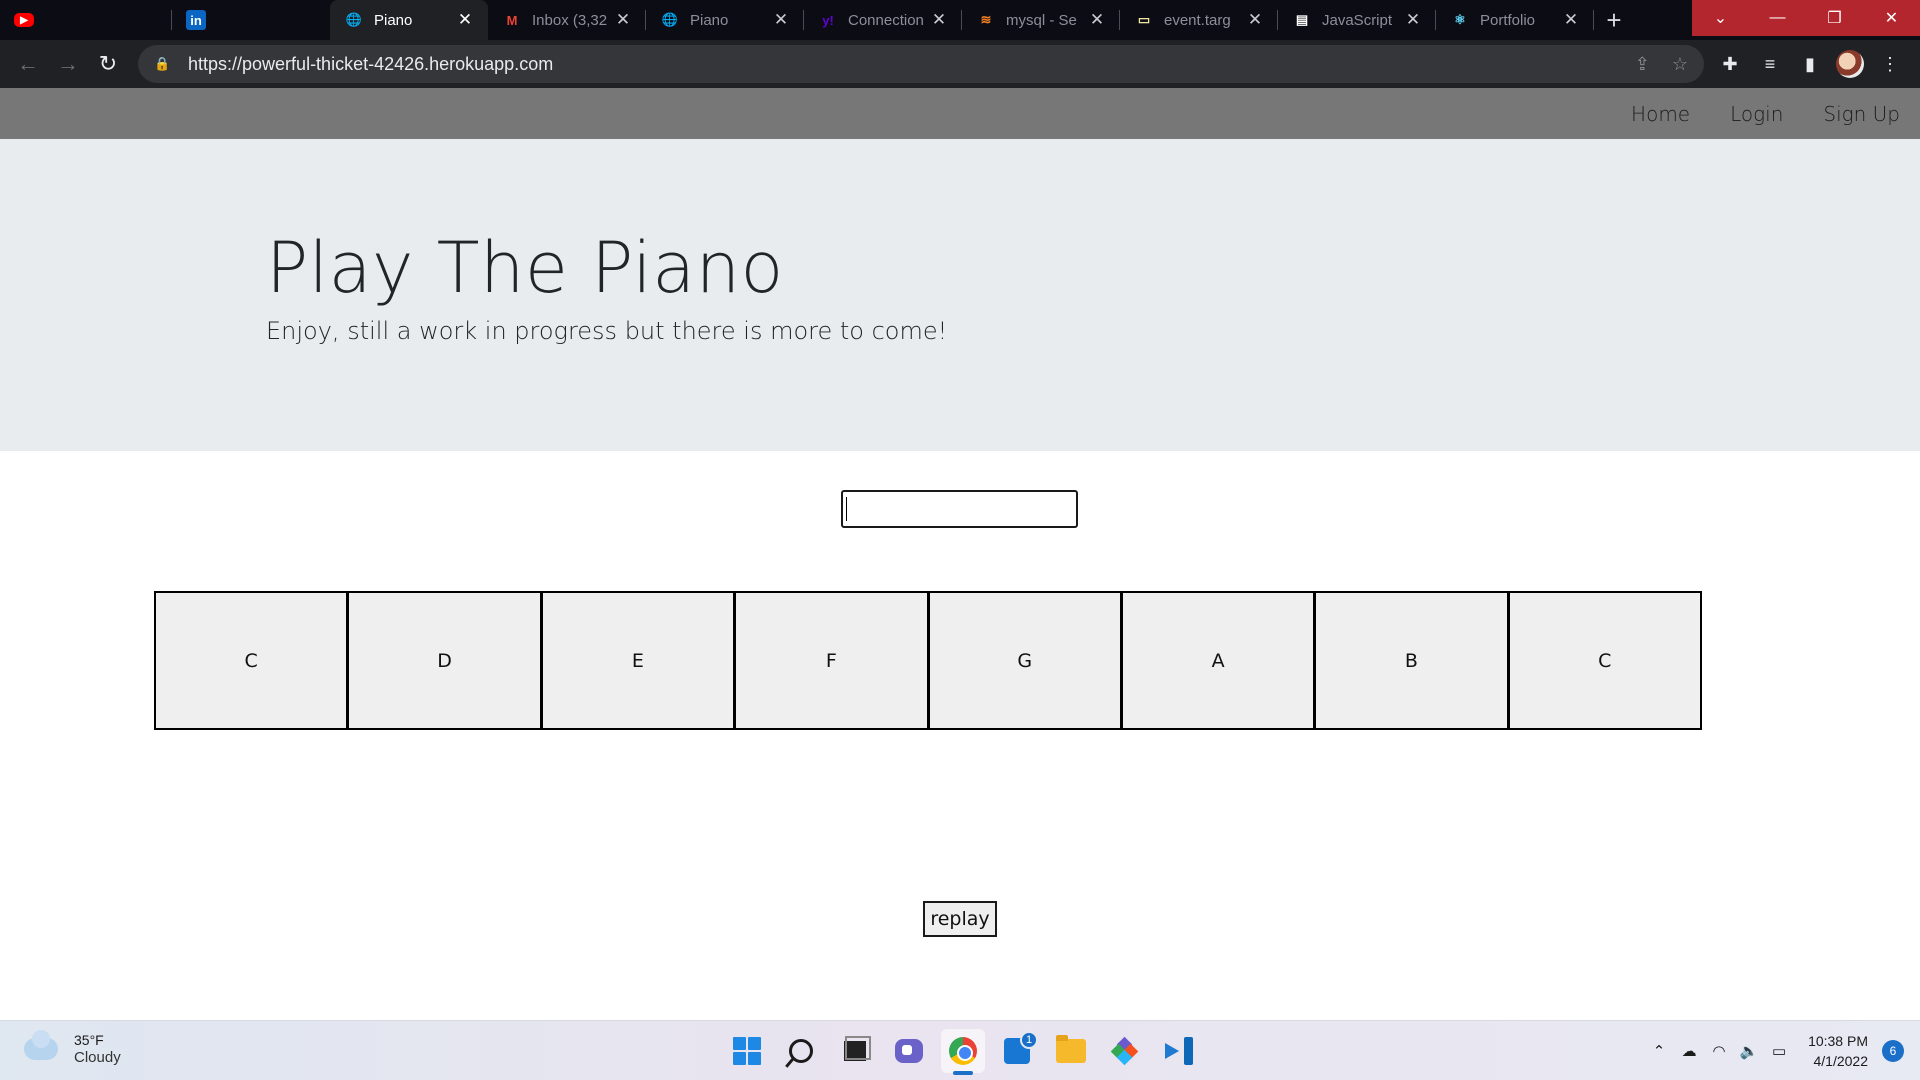 The width and height of the screenshot is (1920, 1080). Describe the element at coordinates (525, 268) in the screenshot. I see `page-title: Play The Piano` at that location.